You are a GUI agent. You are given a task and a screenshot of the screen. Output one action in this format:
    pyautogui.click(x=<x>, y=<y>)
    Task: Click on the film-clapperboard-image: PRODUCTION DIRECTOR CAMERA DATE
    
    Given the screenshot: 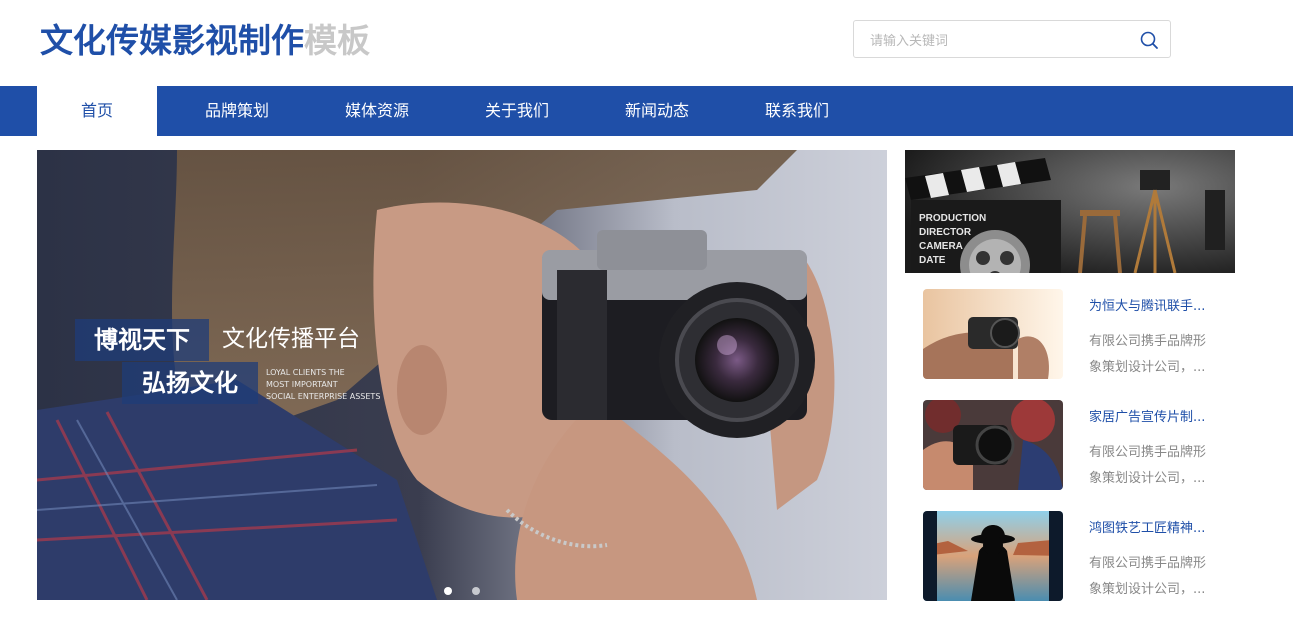 What is the action you would take?
    pyautogui.click(x=1070, y=211)
    